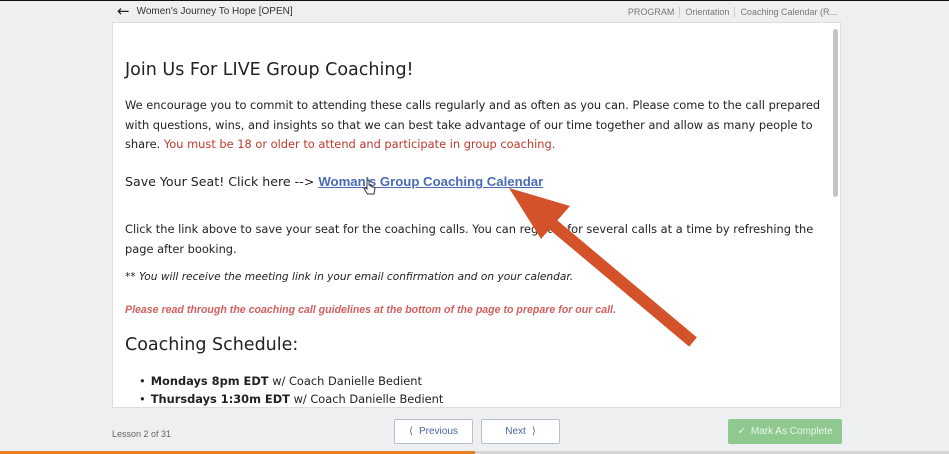 The width and height of the screenshot is (949, 454). What do you see at coordinates (123, 11) in the screenshot?
I see `left-arrow-icon: ←` at bounding box center [123, 11].